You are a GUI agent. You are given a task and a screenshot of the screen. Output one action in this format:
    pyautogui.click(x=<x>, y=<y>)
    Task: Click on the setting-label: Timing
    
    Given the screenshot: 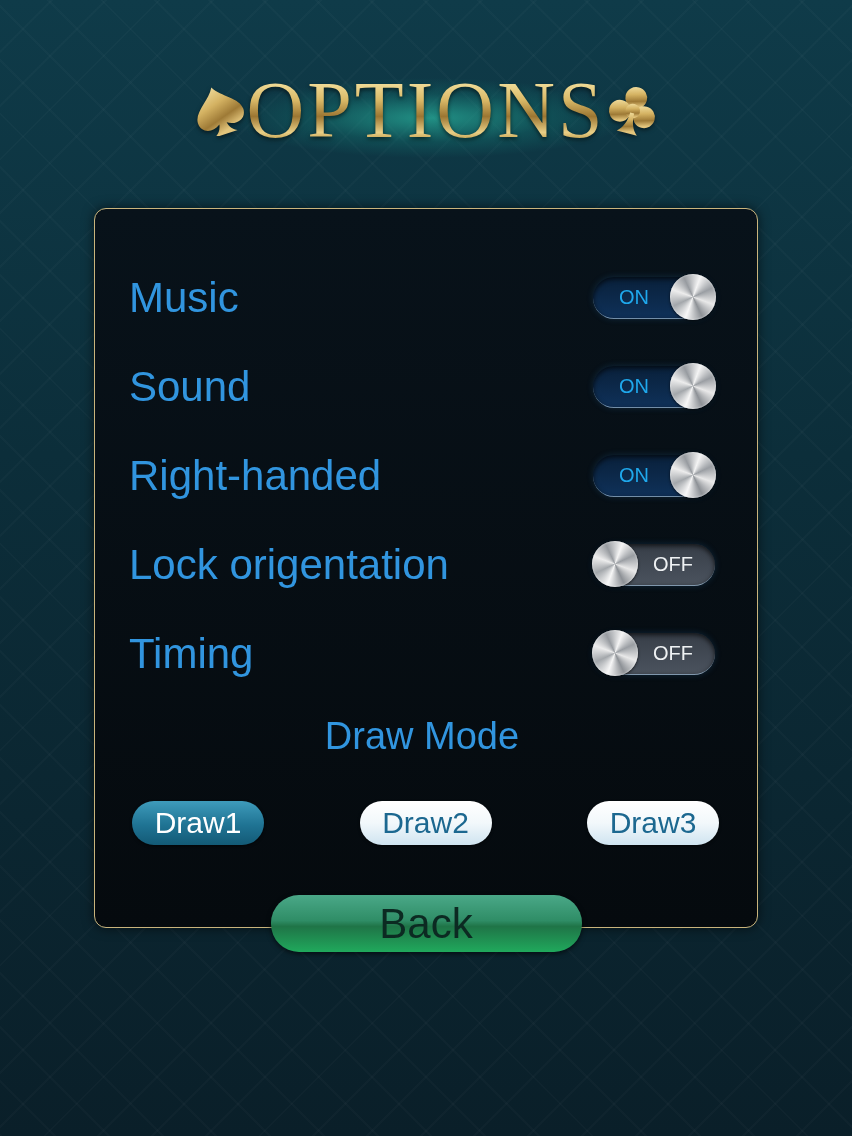 What is the action you would take?
    pyautogui.click(x=191, y=653)
    